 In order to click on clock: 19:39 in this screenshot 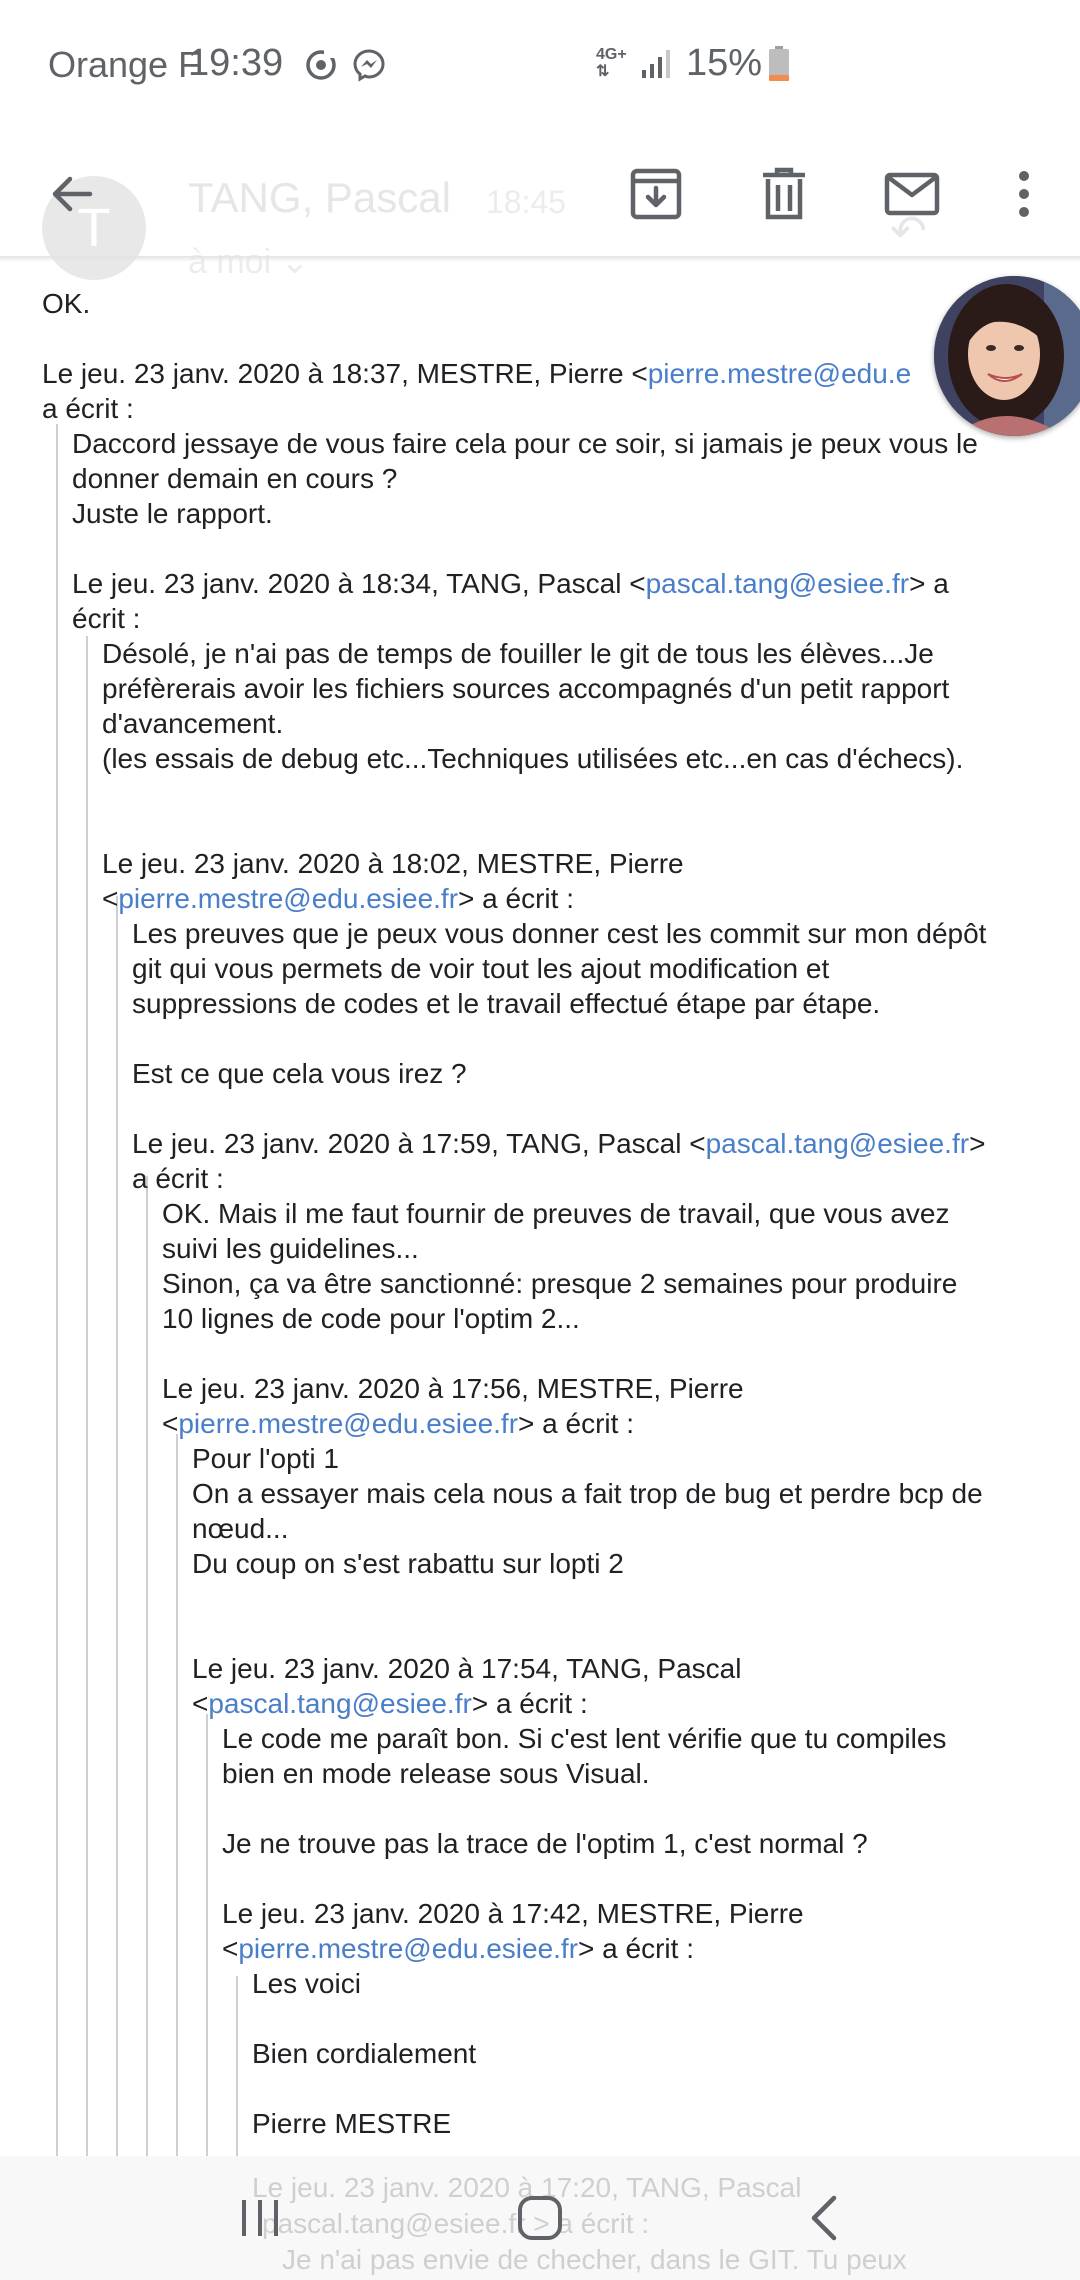, I will do `click(236, 63)`.